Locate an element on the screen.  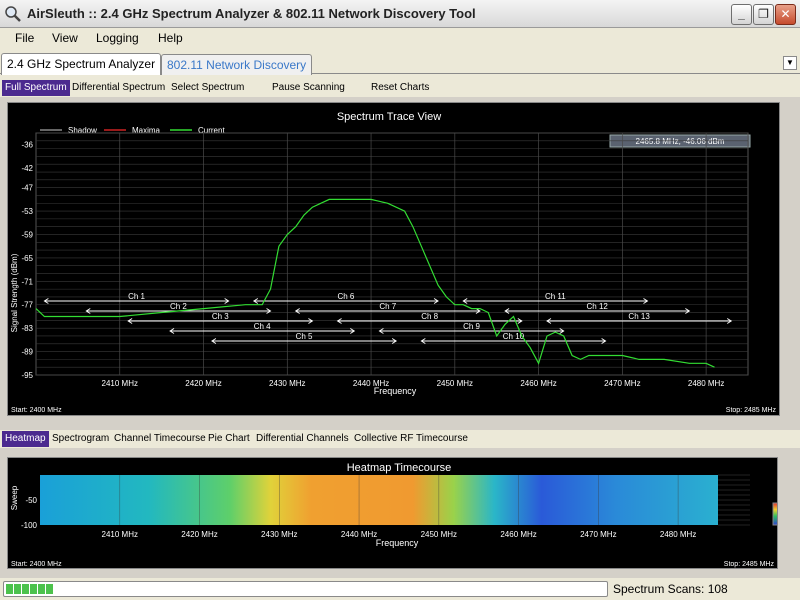
close-button: ✕ is located at coordinates (785, 14).